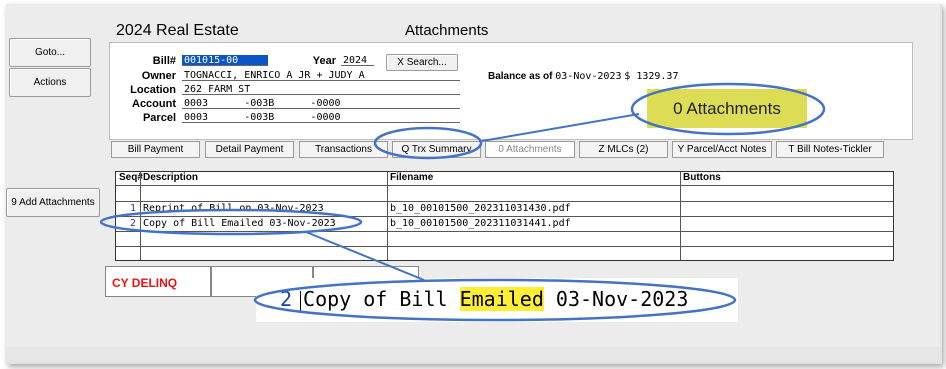 This screenshot has width=946, height=369. Describe the element at coordinates (231, 222) in the screenshot. I see `row-highlight-ellipse` at that location.